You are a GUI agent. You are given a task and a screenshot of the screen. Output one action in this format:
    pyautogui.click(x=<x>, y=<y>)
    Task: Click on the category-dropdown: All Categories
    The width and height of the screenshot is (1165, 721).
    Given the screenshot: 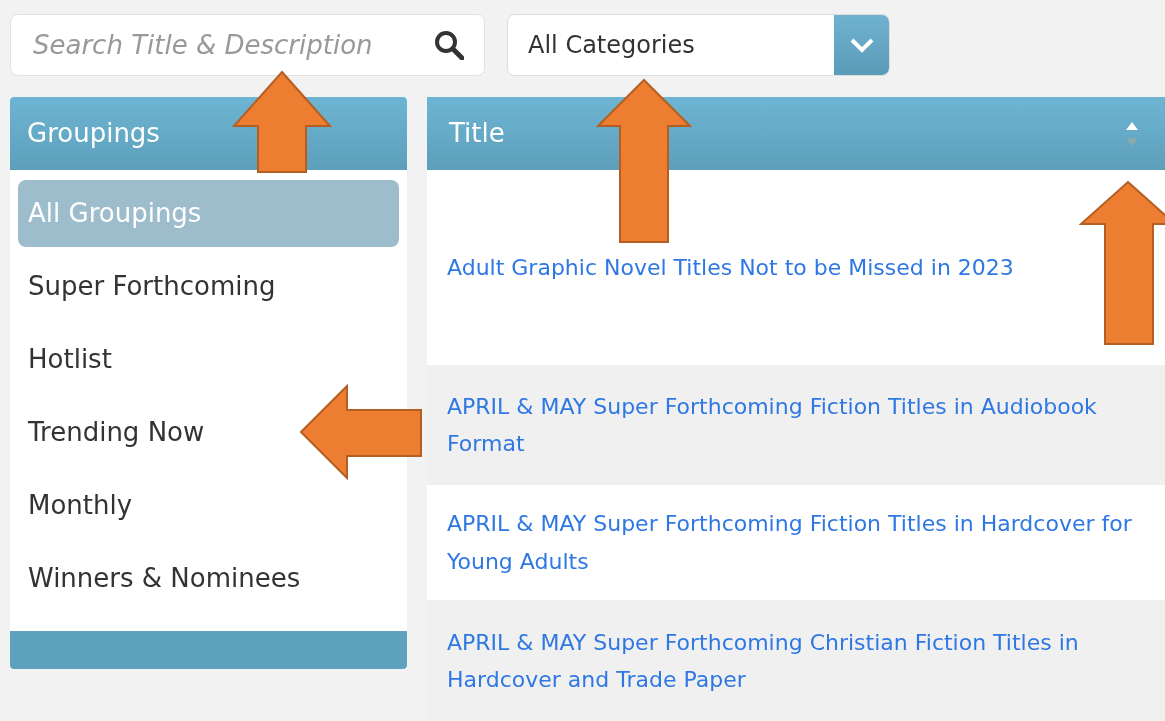 What is the action you would take?
    pyautogui.click(x=698, y=45)
    